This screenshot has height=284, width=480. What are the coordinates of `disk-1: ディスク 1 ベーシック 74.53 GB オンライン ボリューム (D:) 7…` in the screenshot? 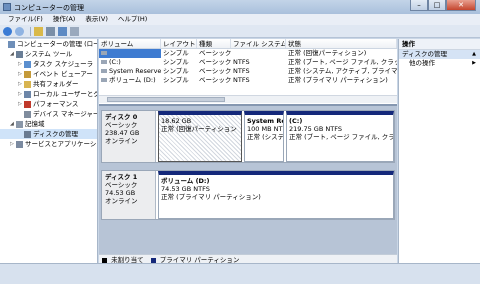 It's located at (248, 195).